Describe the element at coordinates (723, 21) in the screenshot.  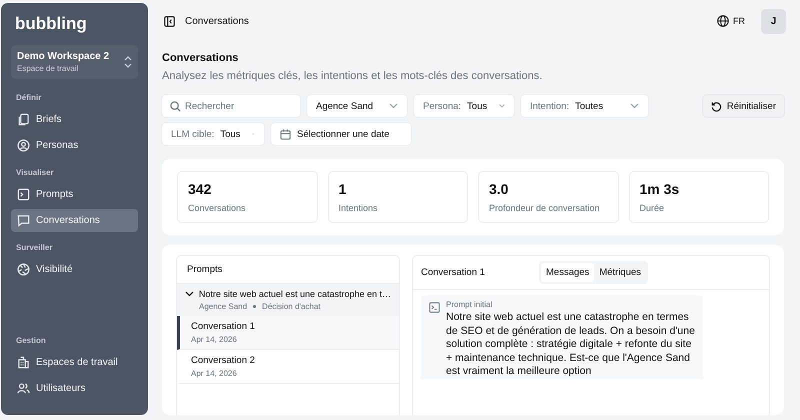
I see `globe-icon` at that location.